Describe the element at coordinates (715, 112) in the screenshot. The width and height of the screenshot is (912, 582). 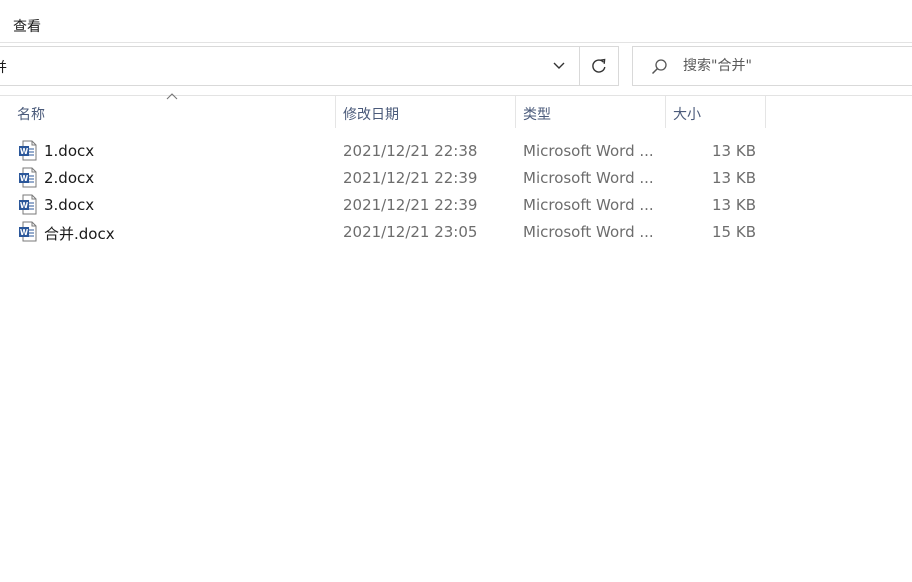
I see `column-header-size: 大小` at that location.